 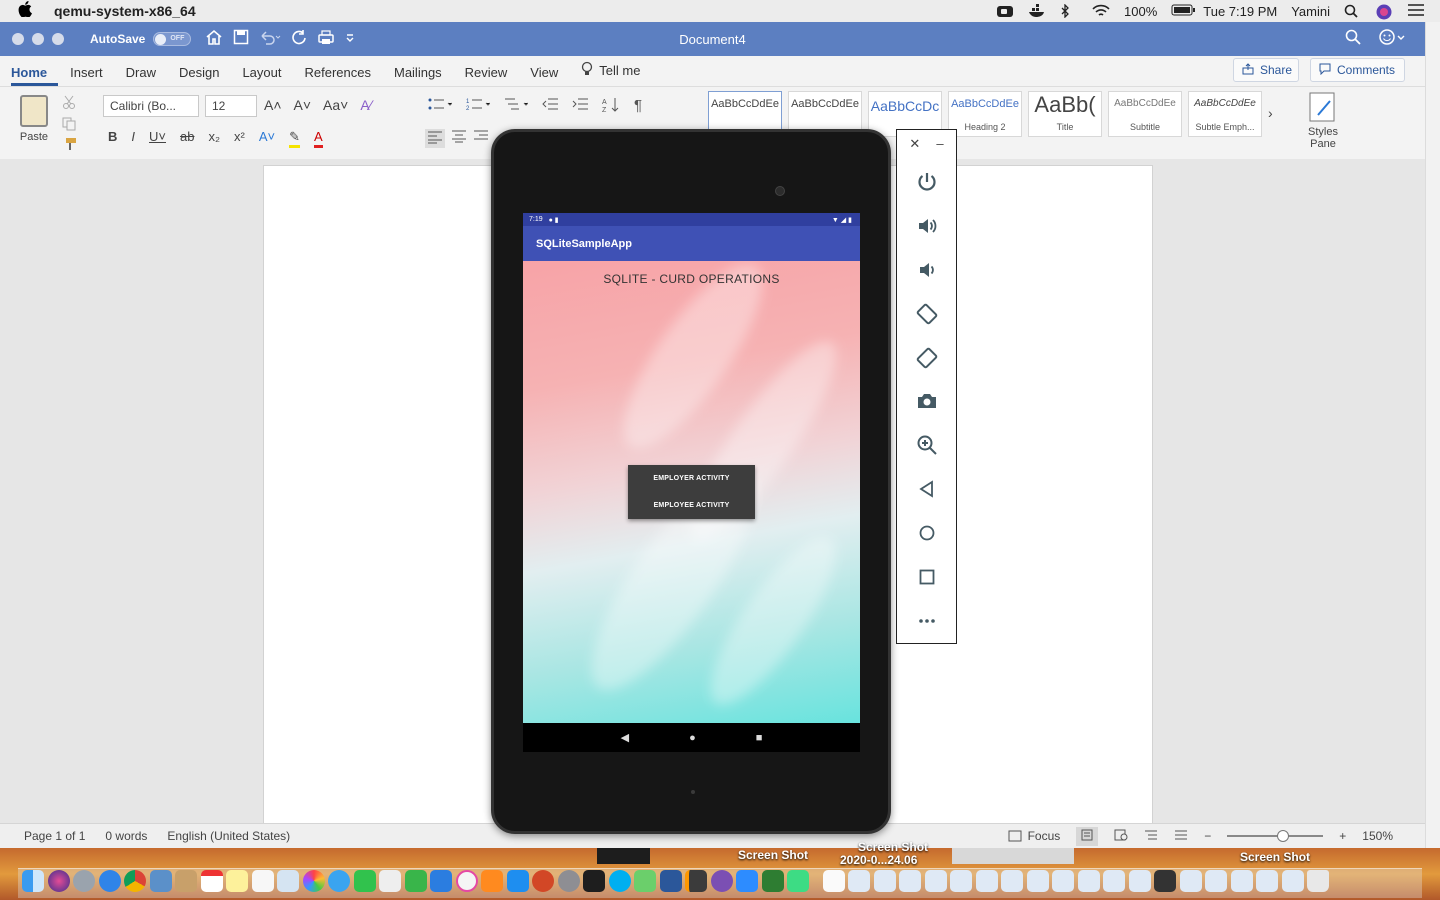 I want to click on align-right-icon, so click(x=481, y=138).